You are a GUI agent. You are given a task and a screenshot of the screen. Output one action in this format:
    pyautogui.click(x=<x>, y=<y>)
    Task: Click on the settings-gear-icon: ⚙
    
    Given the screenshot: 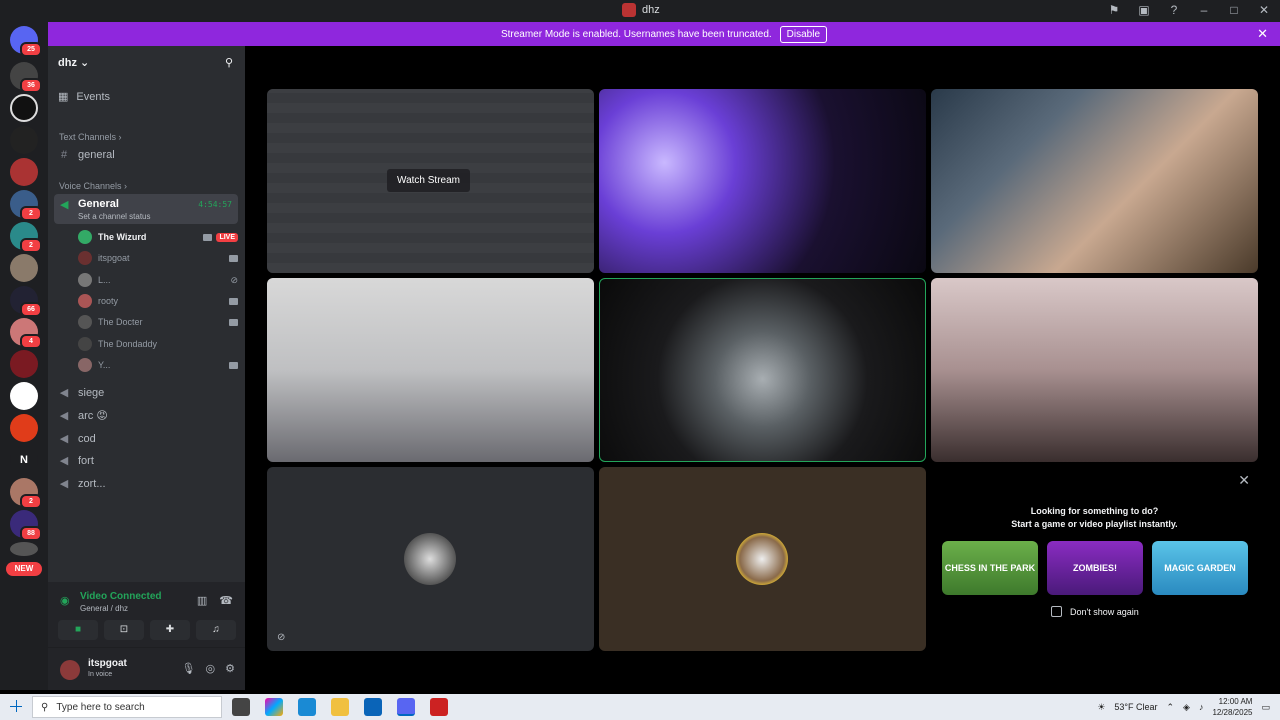 What is the action you would take?
    pyautogui.click(x=230, y=668)
    